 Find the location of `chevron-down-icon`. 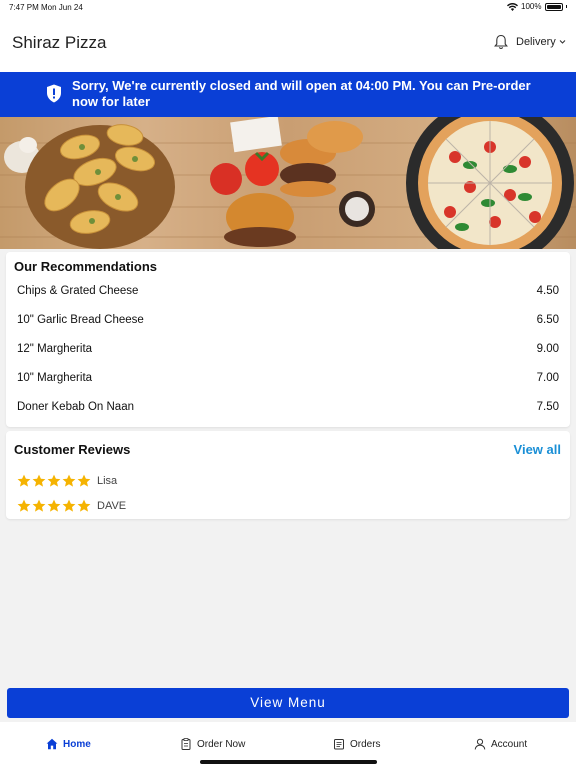

chevron-down-icon is located at coordinates (562, 42).